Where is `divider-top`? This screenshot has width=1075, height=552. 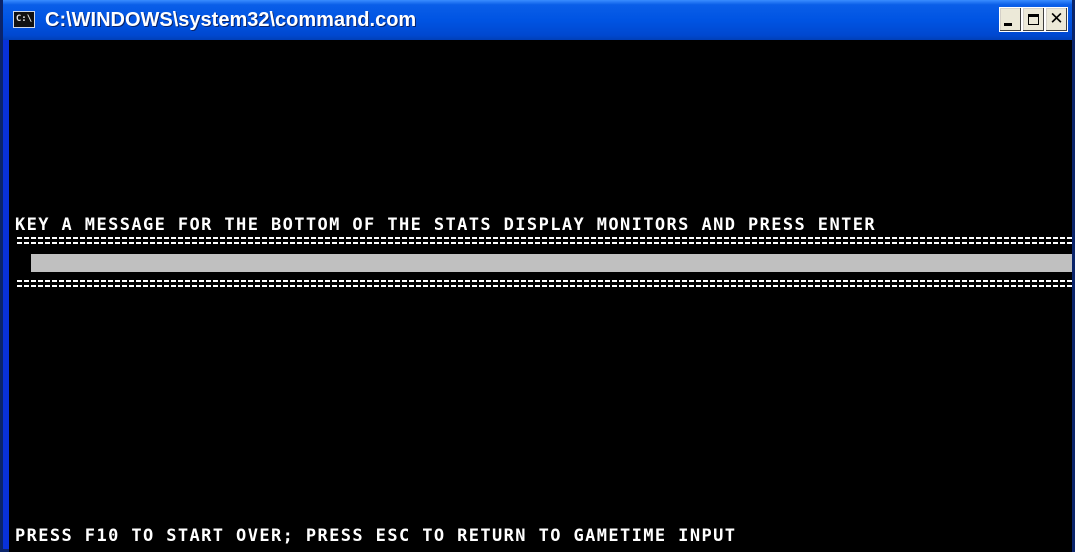
divider-top is located at coordinates (544, 241).